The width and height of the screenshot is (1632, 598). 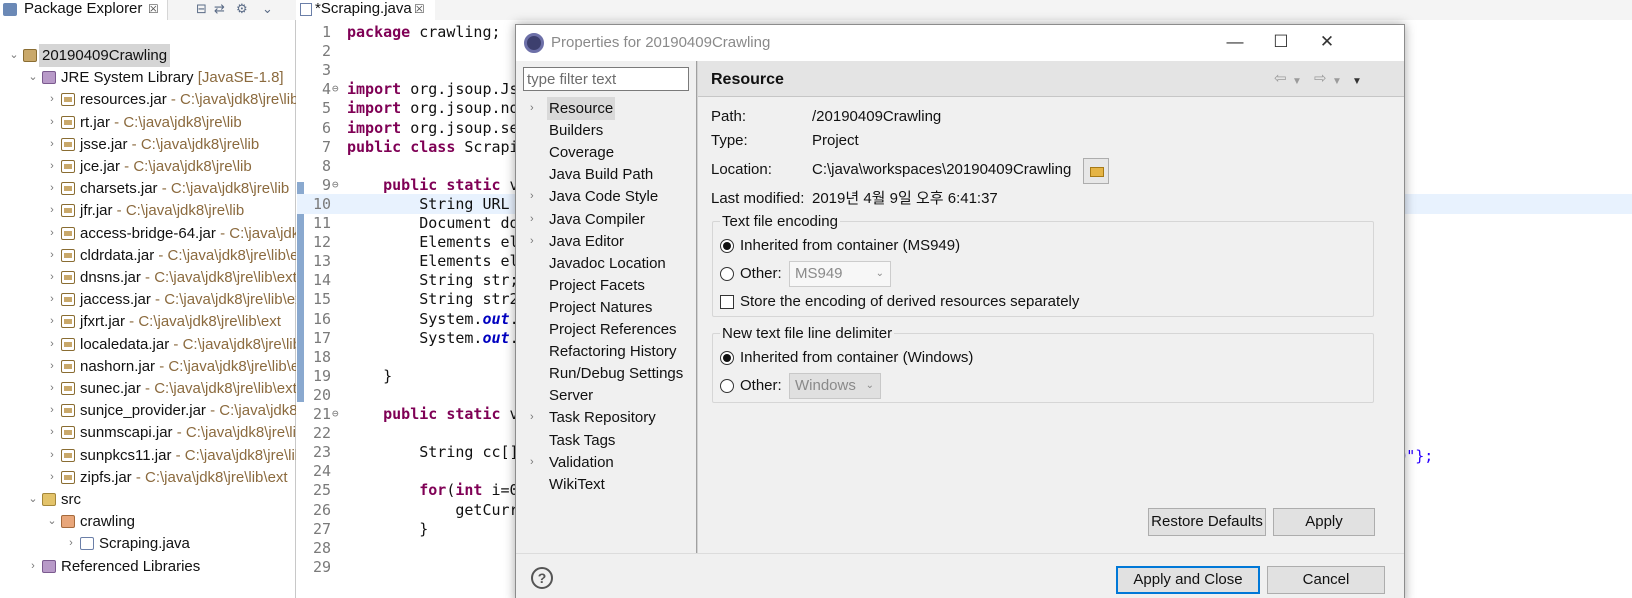 I want to click on tree-item: ⌄ src, so click(x=148, y=499).